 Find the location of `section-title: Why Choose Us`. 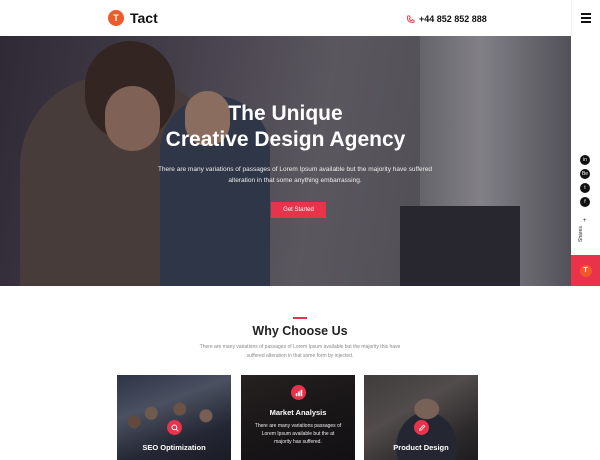

section-title: Why Choose Us is located at coordinates (300, 331).